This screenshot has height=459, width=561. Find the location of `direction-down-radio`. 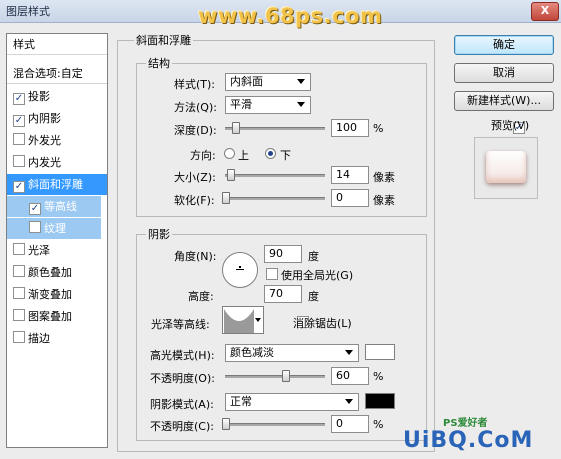

direction-down-radio is located at coordinates (270, 153).